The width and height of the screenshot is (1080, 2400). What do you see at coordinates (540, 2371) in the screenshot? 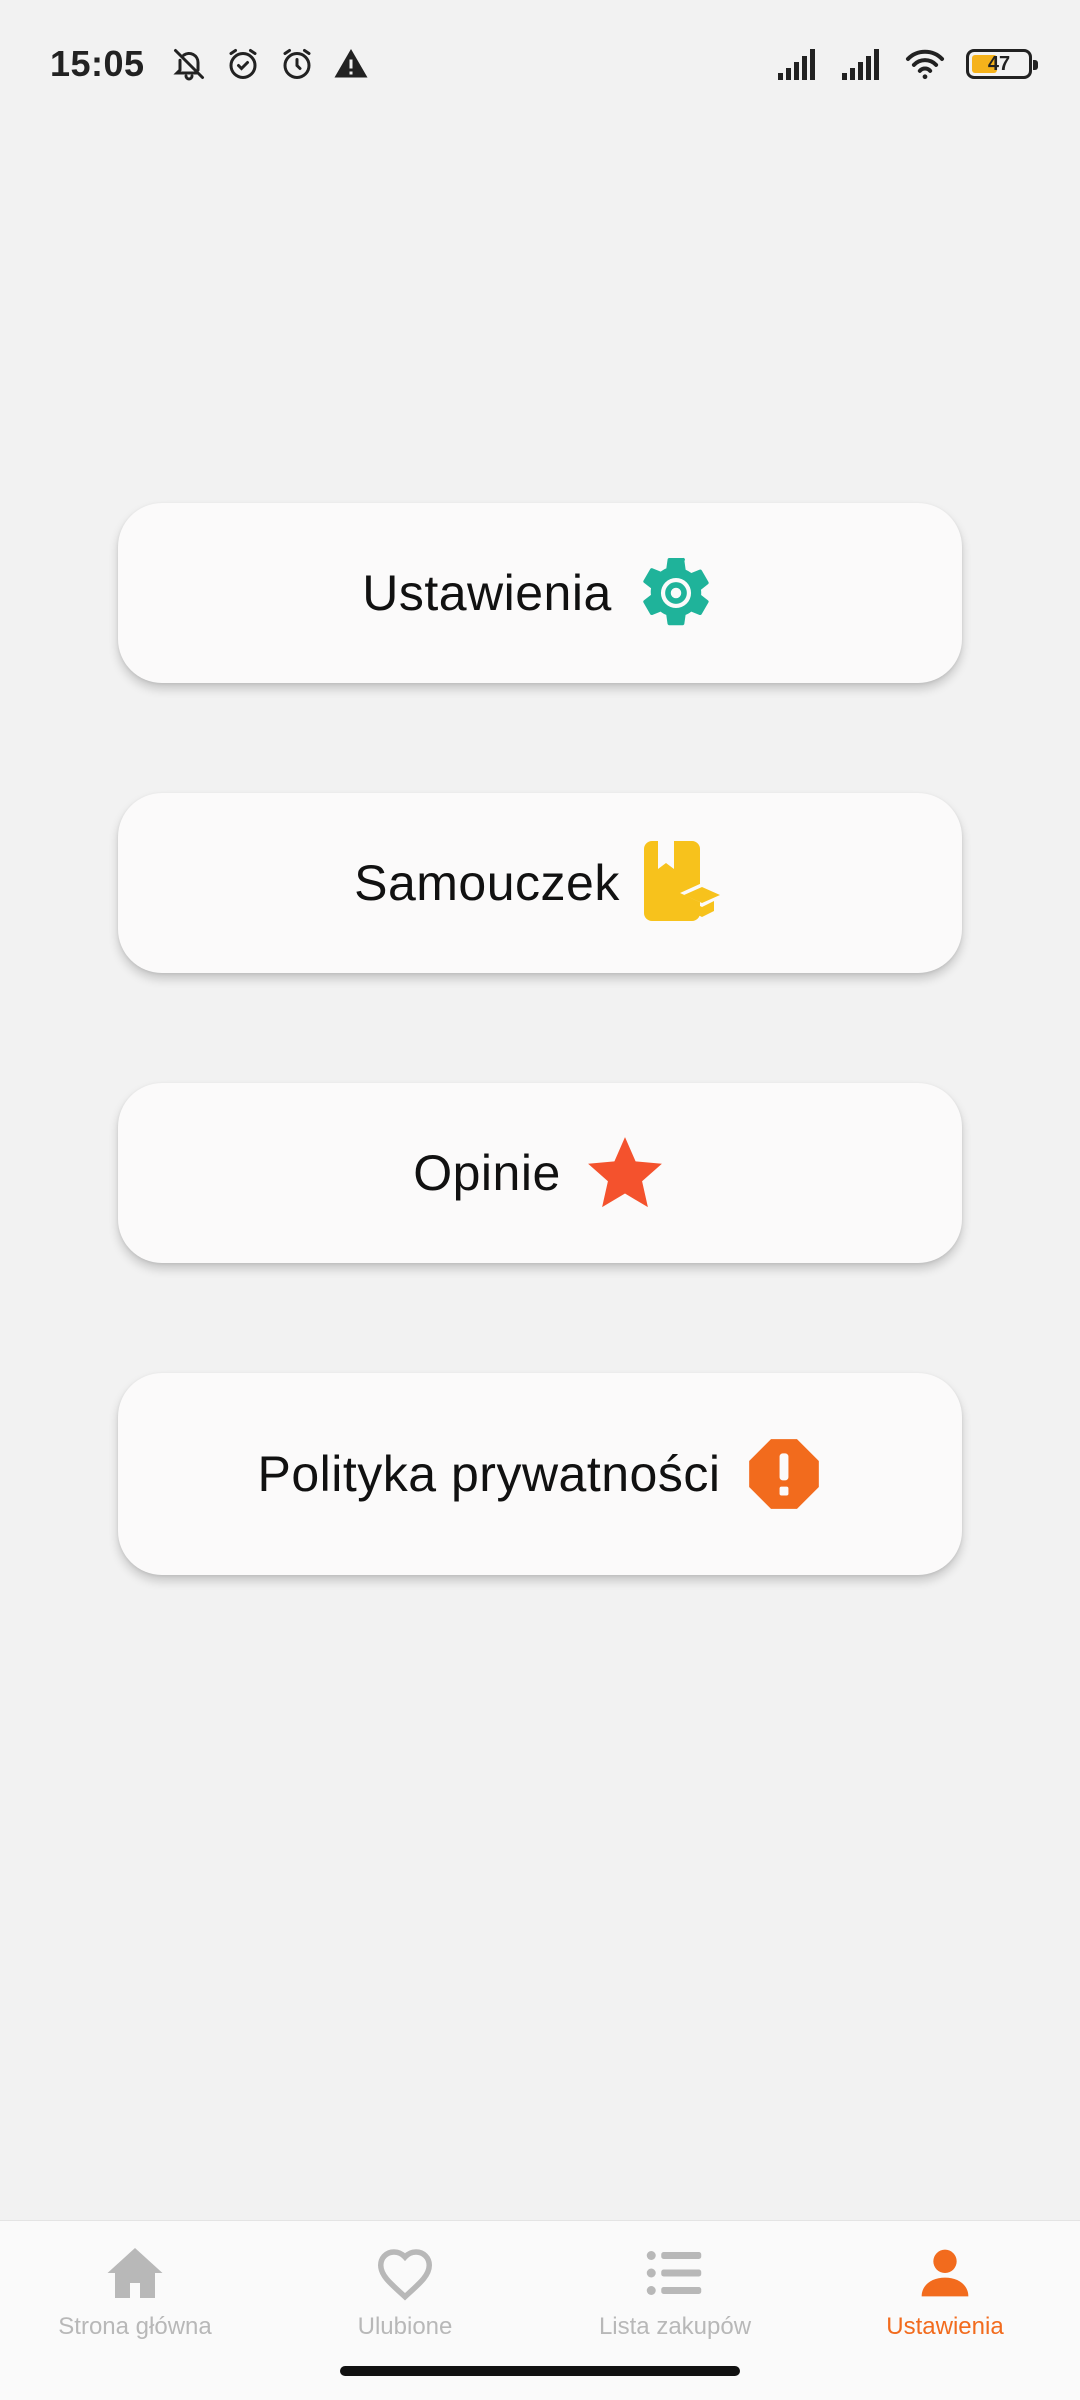
I see `home-indicator` at bounding box center [540, 2371].